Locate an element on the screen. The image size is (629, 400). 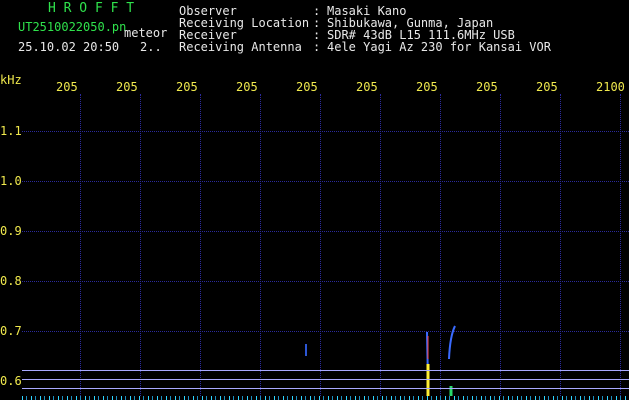
app-title: H R O F F T is located at coordinates (91, 8).